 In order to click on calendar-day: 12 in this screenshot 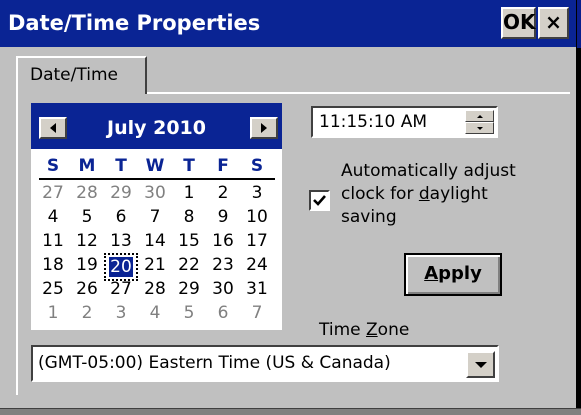, I will do `click(87, 241)`.